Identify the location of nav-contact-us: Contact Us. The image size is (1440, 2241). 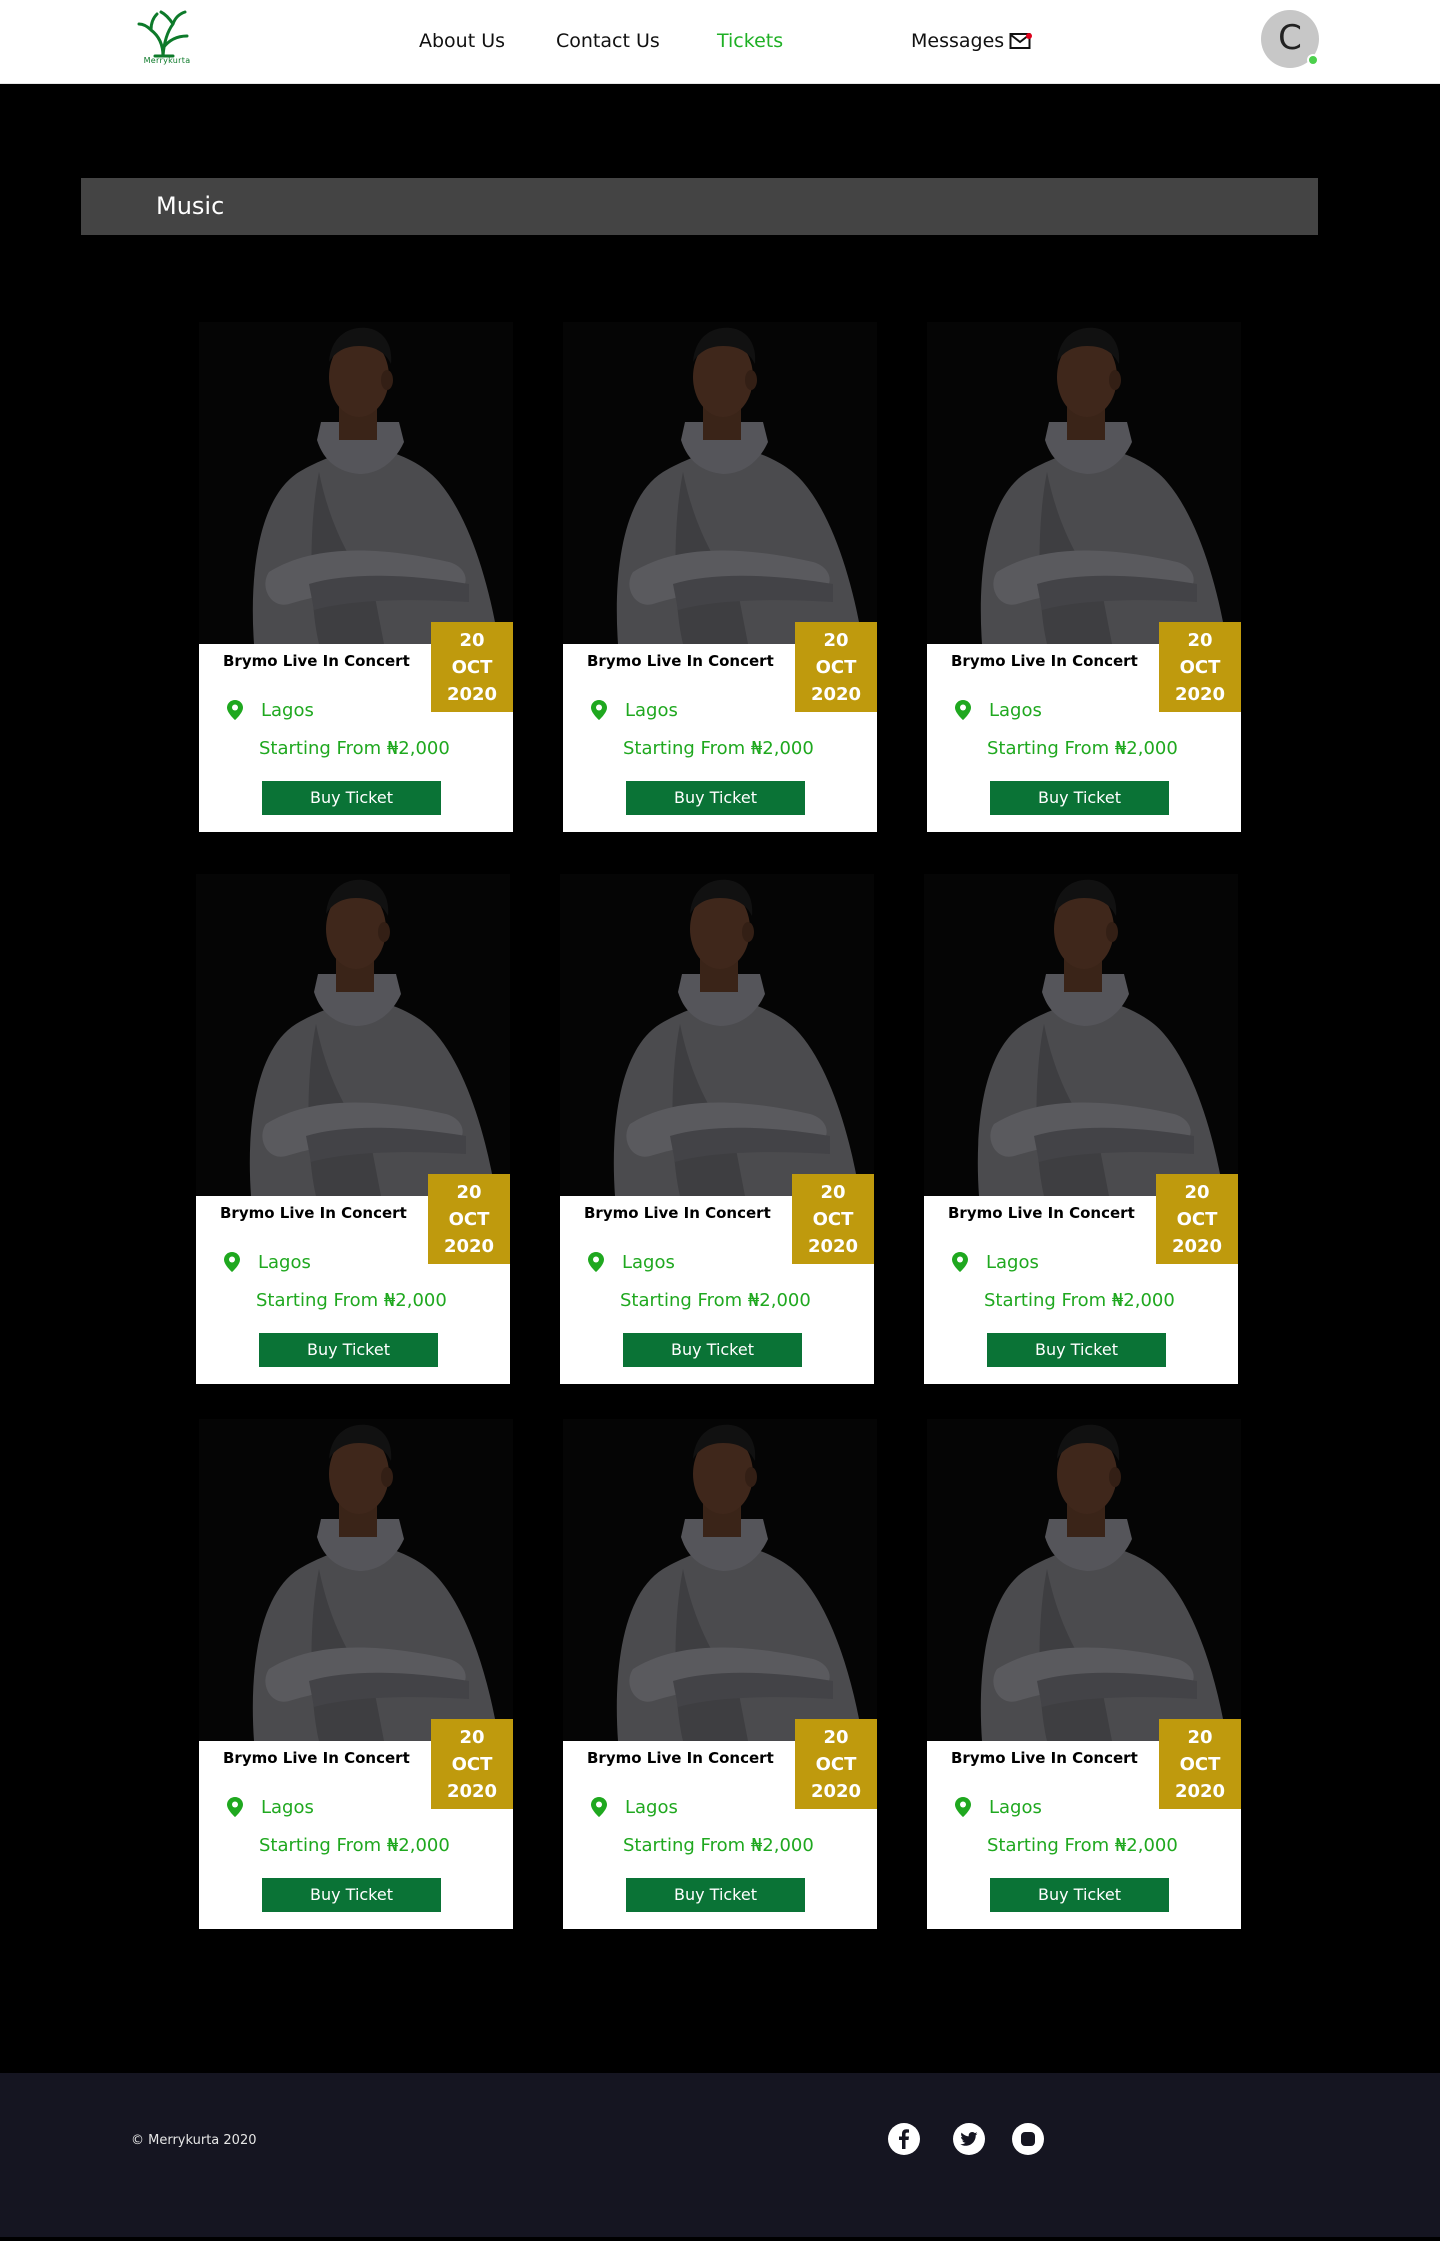
(608, 41).